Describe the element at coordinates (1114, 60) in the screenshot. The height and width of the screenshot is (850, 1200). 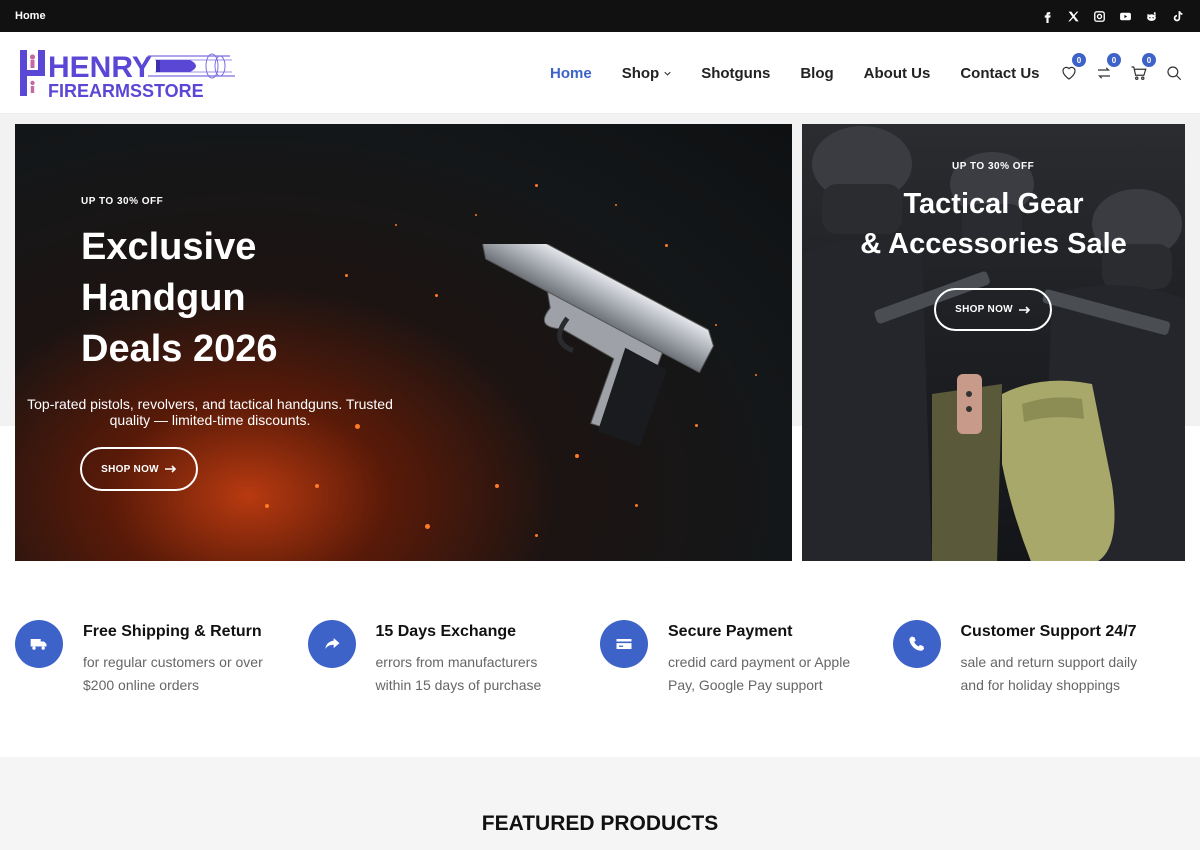
I see `compare-count: 0` at that location.